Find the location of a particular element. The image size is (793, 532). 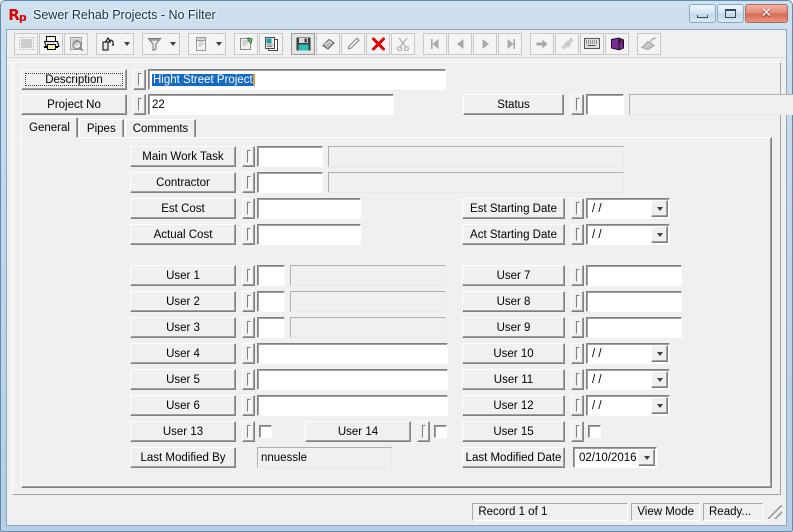

user-14-checkbox is located at coordinates (440, 431).